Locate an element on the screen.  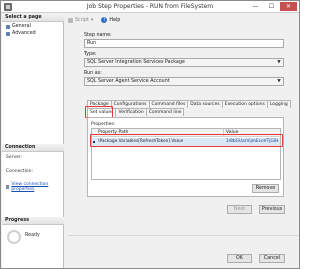
page-item-label: General is located at coordinates (21, 26).